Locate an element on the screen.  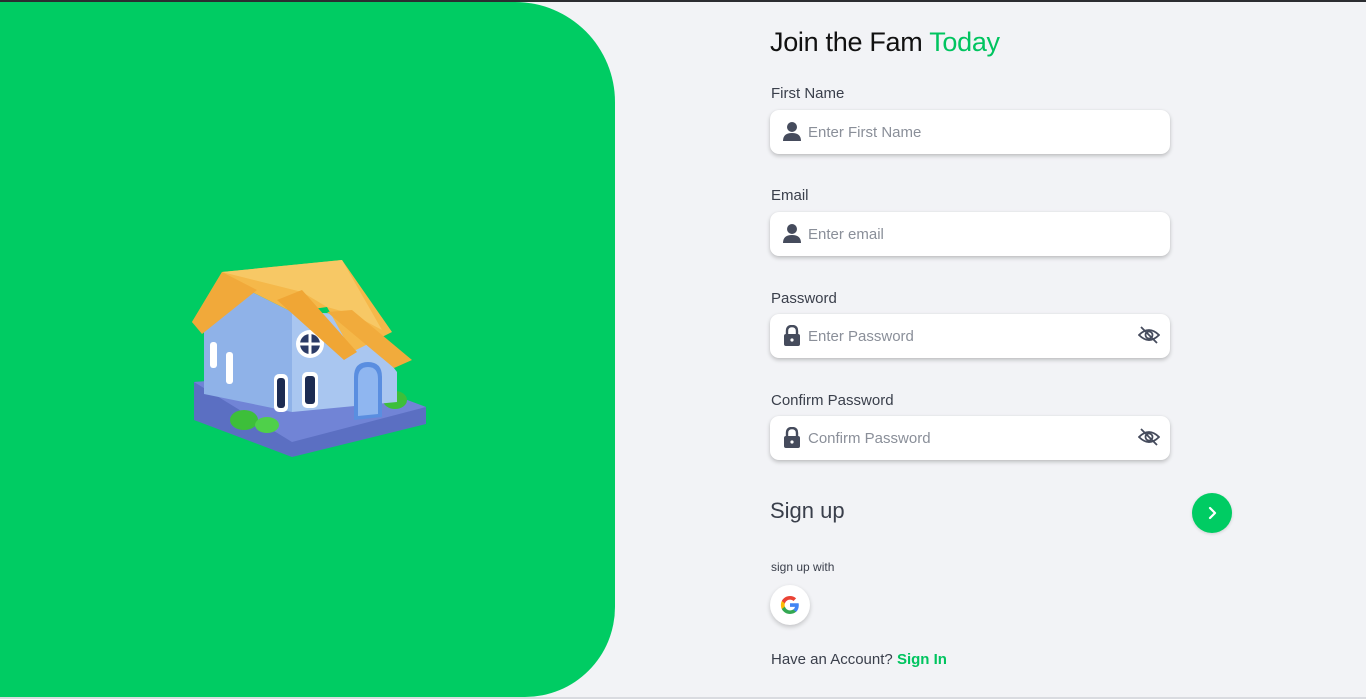
confirm-password-field is located at coordinates (970, 438).